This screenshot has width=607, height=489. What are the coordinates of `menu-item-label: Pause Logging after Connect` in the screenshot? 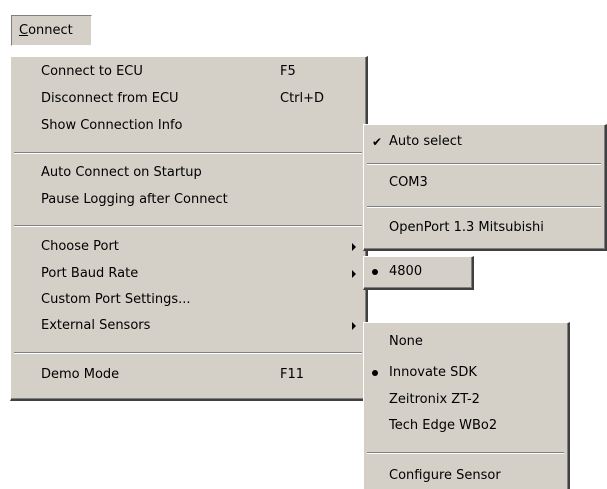 It's located at (134, 199).